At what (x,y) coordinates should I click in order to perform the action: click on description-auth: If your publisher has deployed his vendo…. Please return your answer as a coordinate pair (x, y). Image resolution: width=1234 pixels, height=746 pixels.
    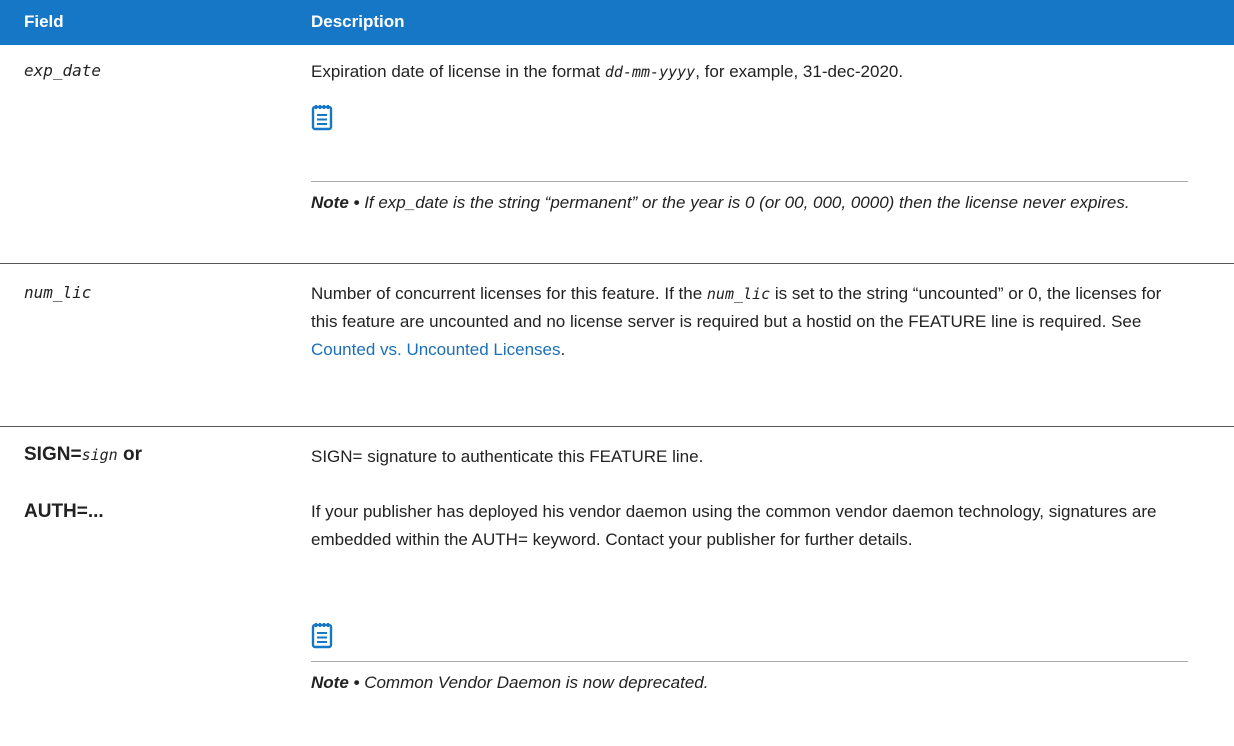
    Looking at the image, I should click on (734, 525).